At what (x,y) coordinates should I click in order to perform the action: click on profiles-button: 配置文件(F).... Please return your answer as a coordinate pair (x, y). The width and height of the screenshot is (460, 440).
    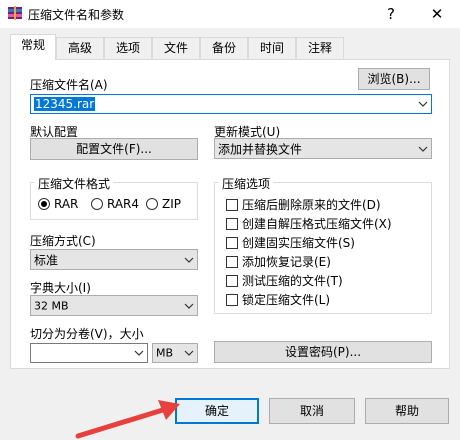
    Looking at the image, I should click on (114, 149).